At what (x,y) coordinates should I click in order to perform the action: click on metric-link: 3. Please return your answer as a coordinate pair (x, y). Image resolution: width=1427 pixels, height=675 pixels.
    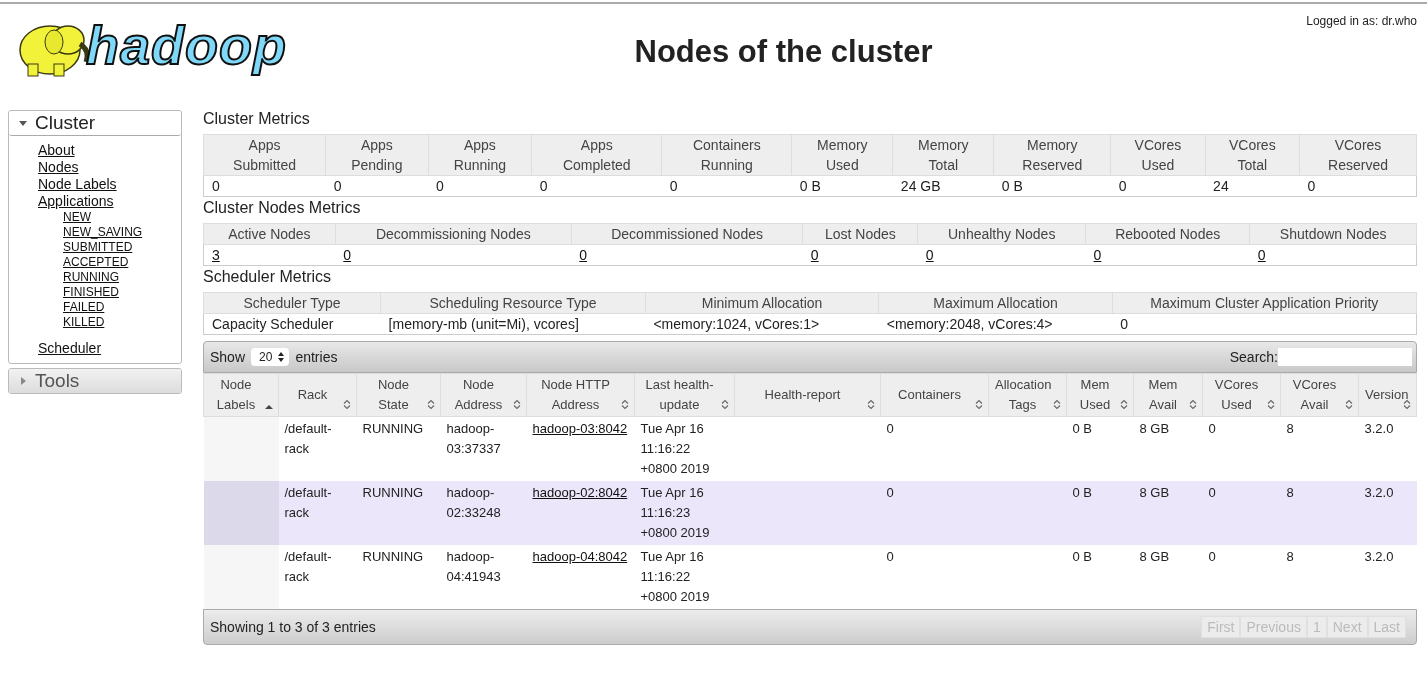
    Looking at the image, I should click on (216, 255).